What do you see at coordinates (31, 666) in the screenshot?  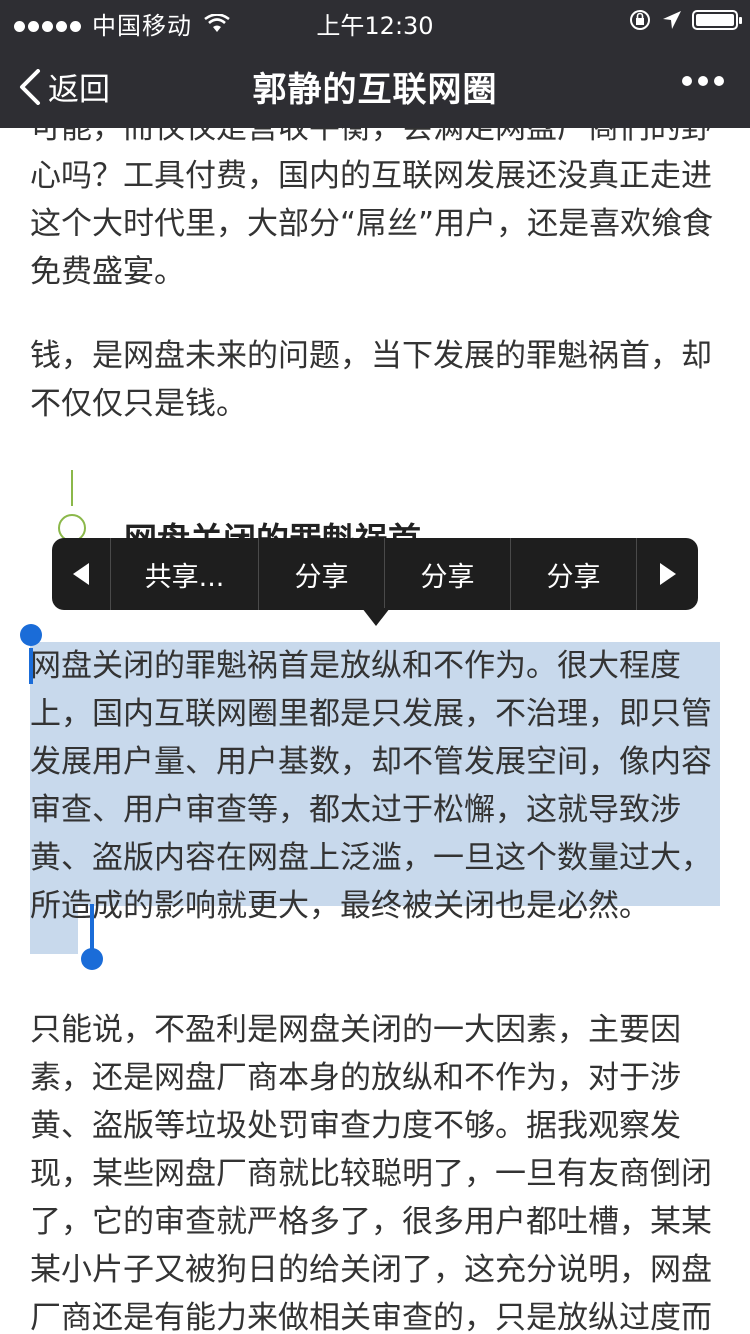 I see `selection-start-caret` at bounding box center [31, 666].